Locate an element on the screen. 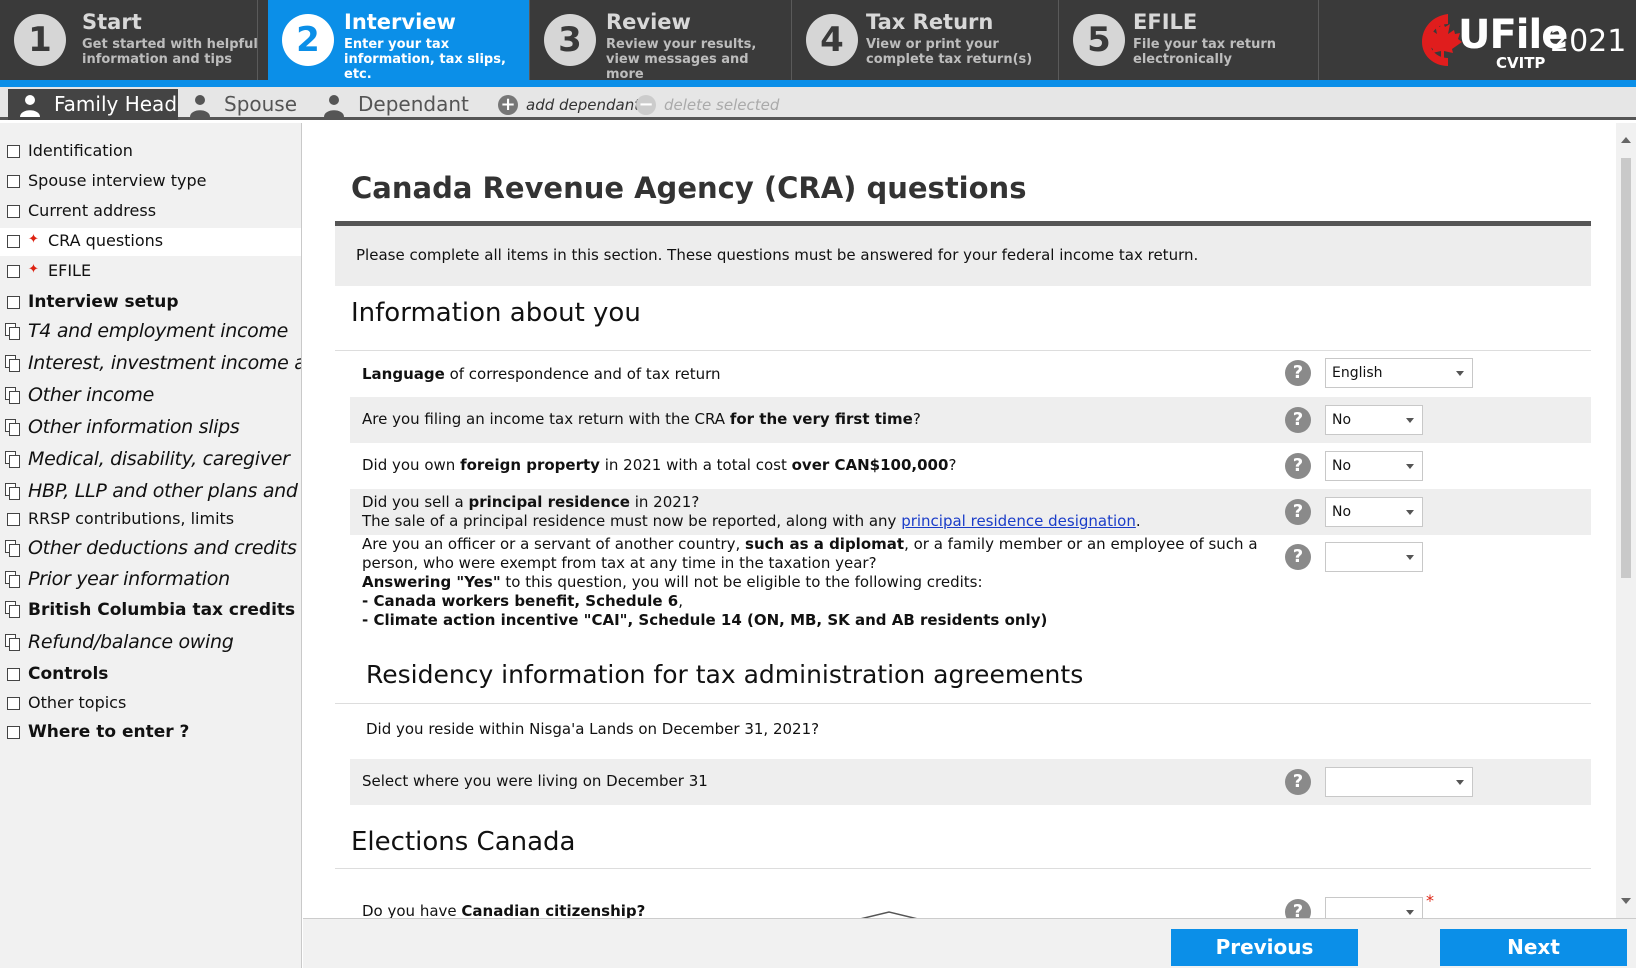 The height and width of the screenshot is (968, 1636). foreign-property-select: No is located at coordinates (1374, 466).